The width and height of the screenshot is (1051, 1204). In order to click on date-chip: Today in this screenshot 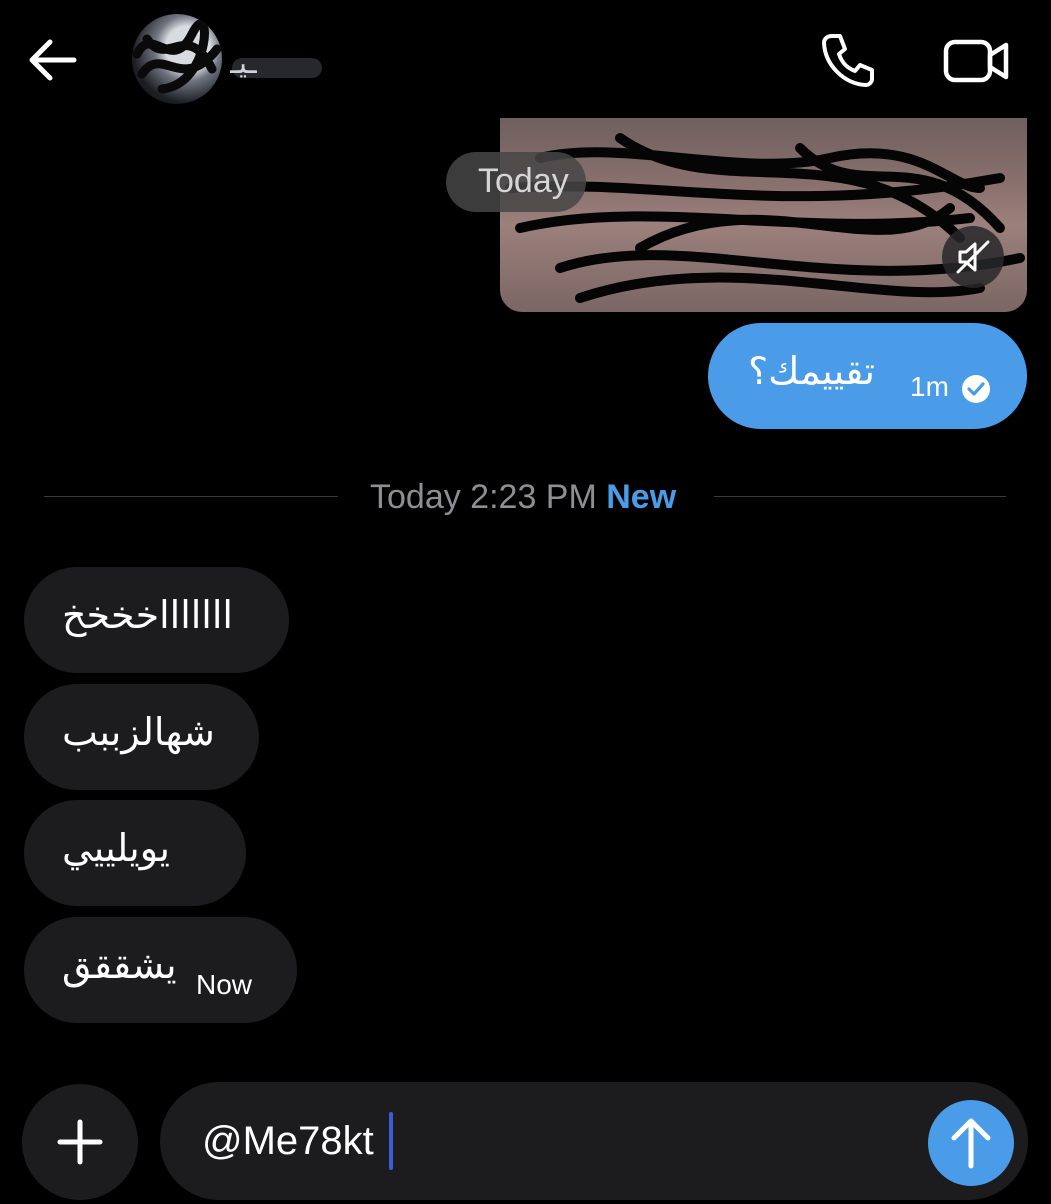, I will do `click(516, 182)`.